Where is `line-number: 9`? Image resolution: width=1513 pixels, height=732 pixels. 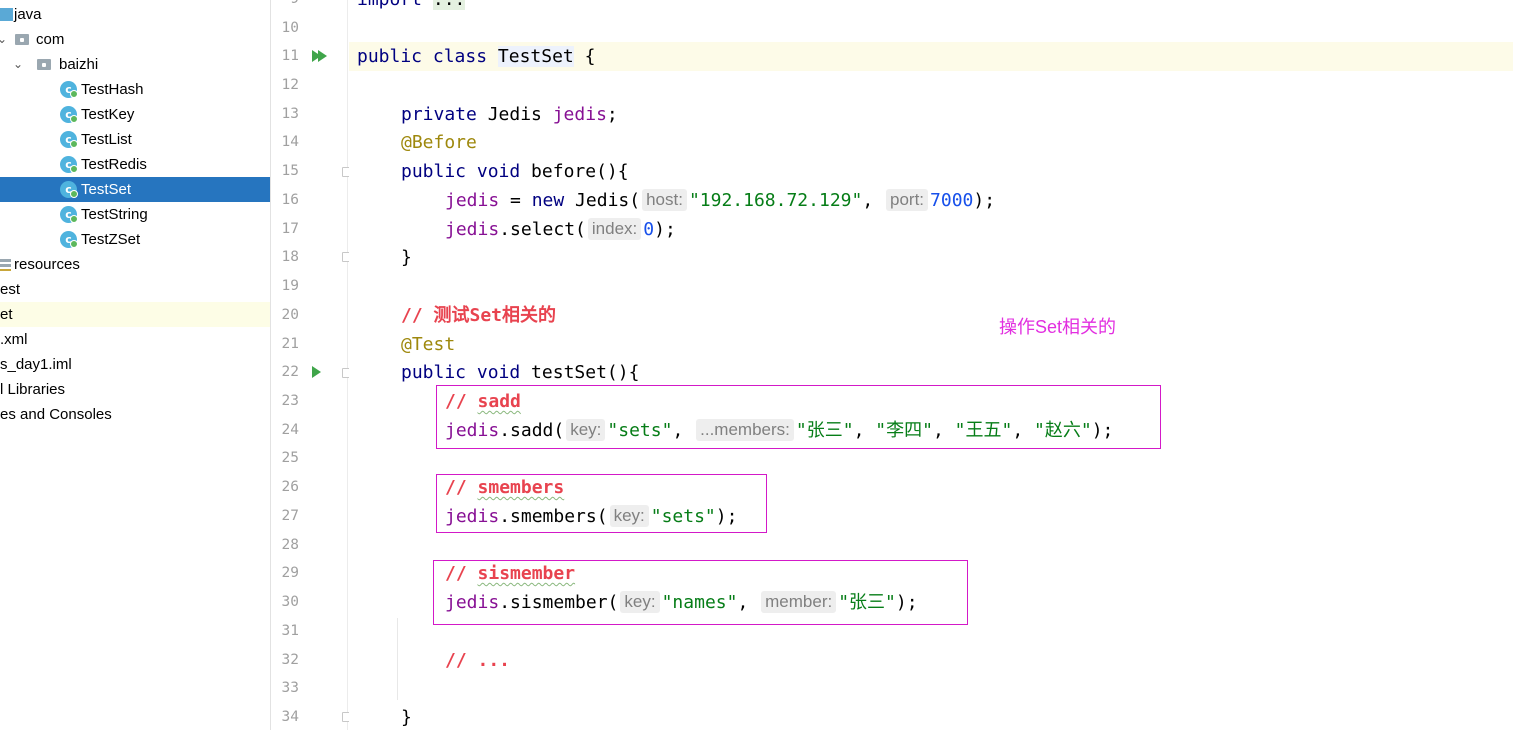 line-number: 9 is located at coordinates (285, 7).